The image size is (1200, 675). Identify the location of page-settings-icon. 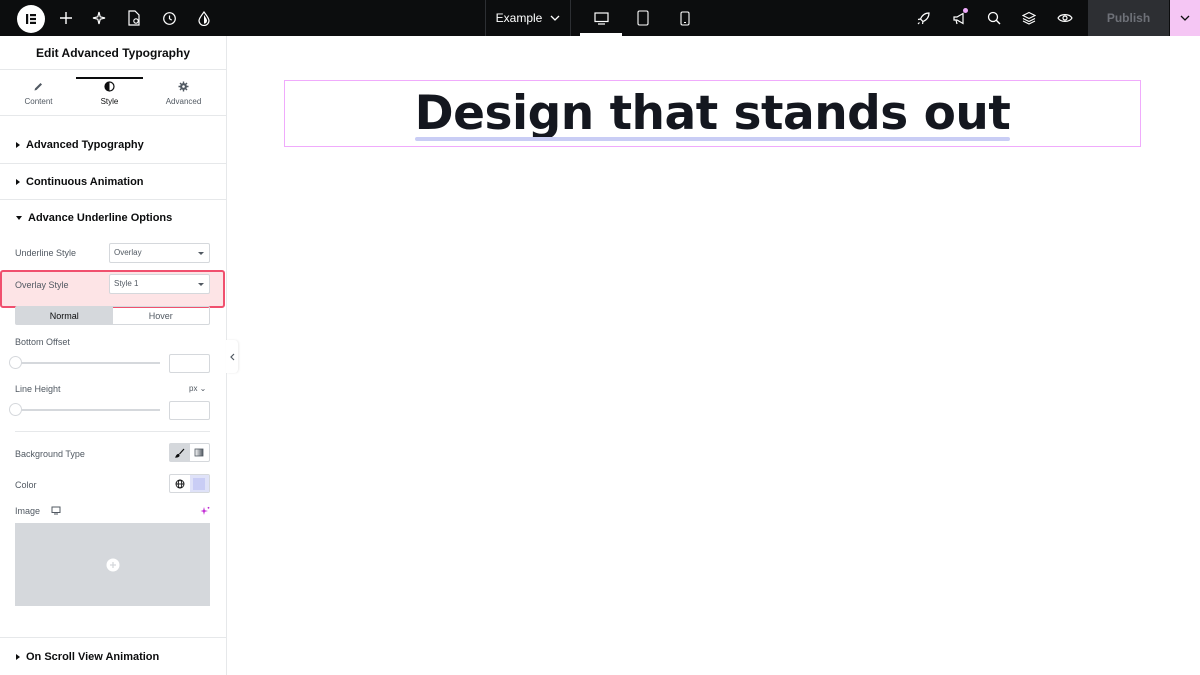
(134, 18).